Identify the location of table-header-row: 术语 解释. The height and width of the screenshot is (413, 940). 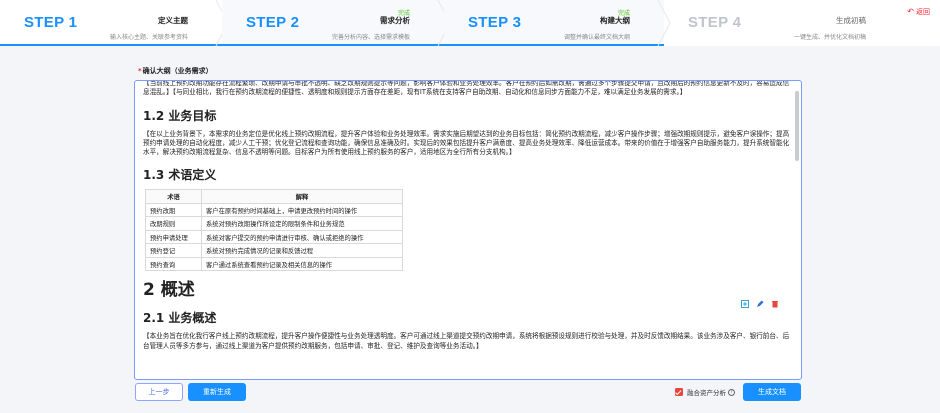
(274, 196).